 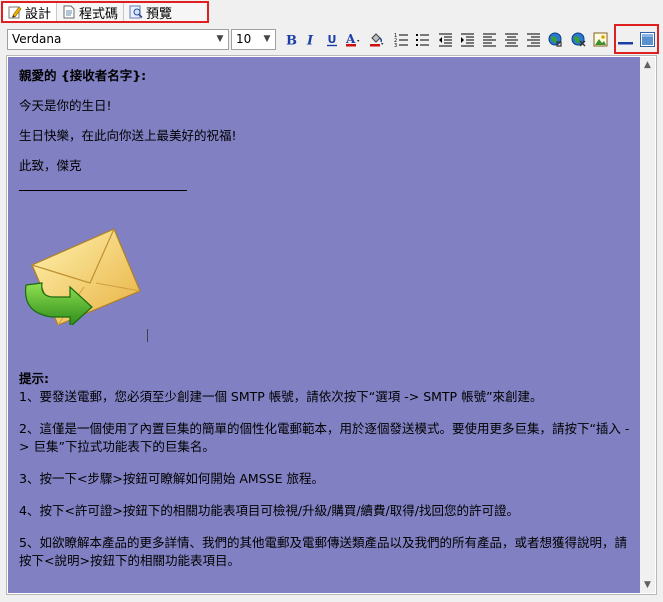 I want to click on numbered-list-icon: 123, so click(x=401, y=40).